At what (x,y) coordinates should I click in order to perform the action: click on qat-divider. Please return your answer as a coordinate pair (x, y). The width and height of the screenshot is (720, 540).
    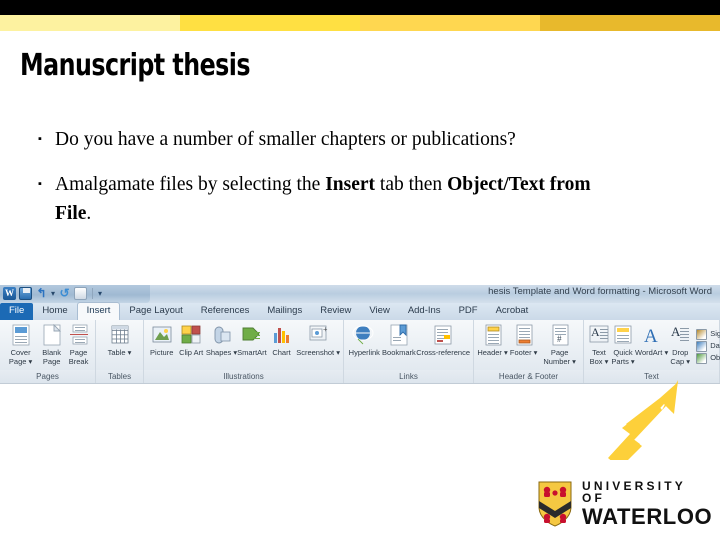
    Looking at the image, I should click on (93, 293).